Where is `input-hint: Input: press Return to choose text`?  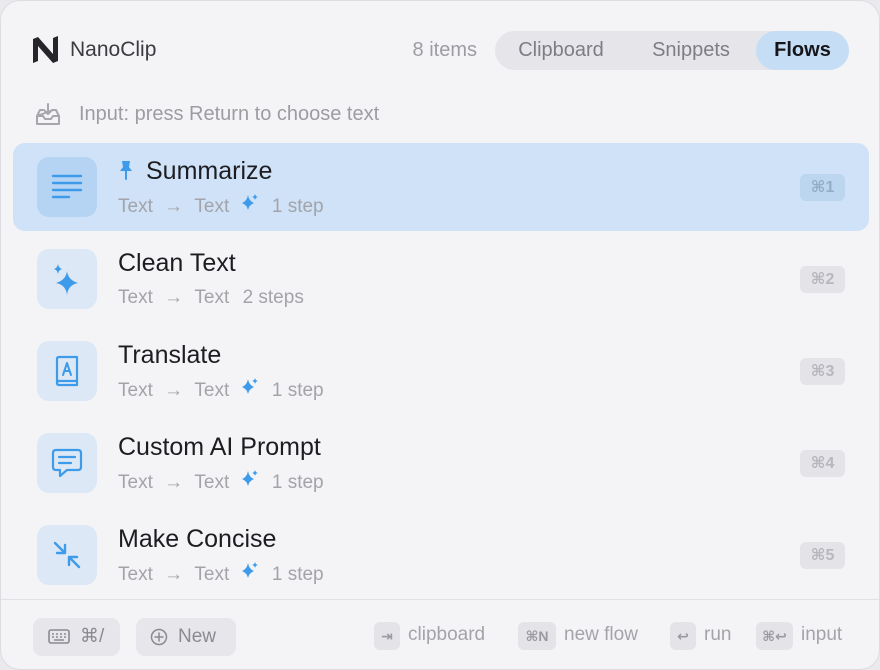 input-hint: Input: press Return to choose text is located at coordinates (229, 114).